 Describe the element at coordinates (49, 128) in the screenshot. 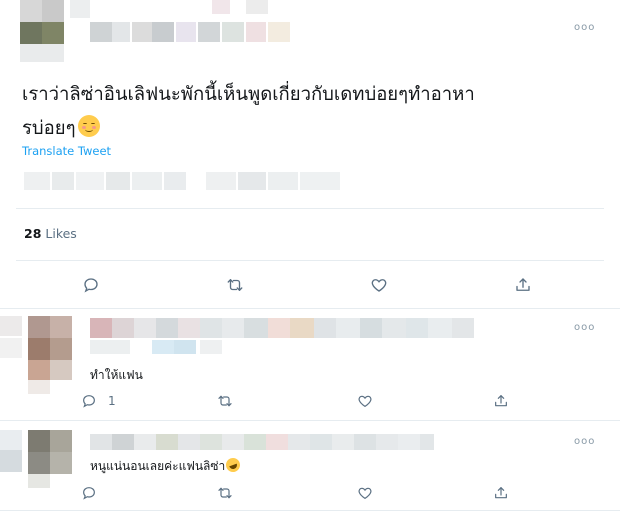

I see `tweet-text-line-2-text: รบ่อยๆ` at that location.